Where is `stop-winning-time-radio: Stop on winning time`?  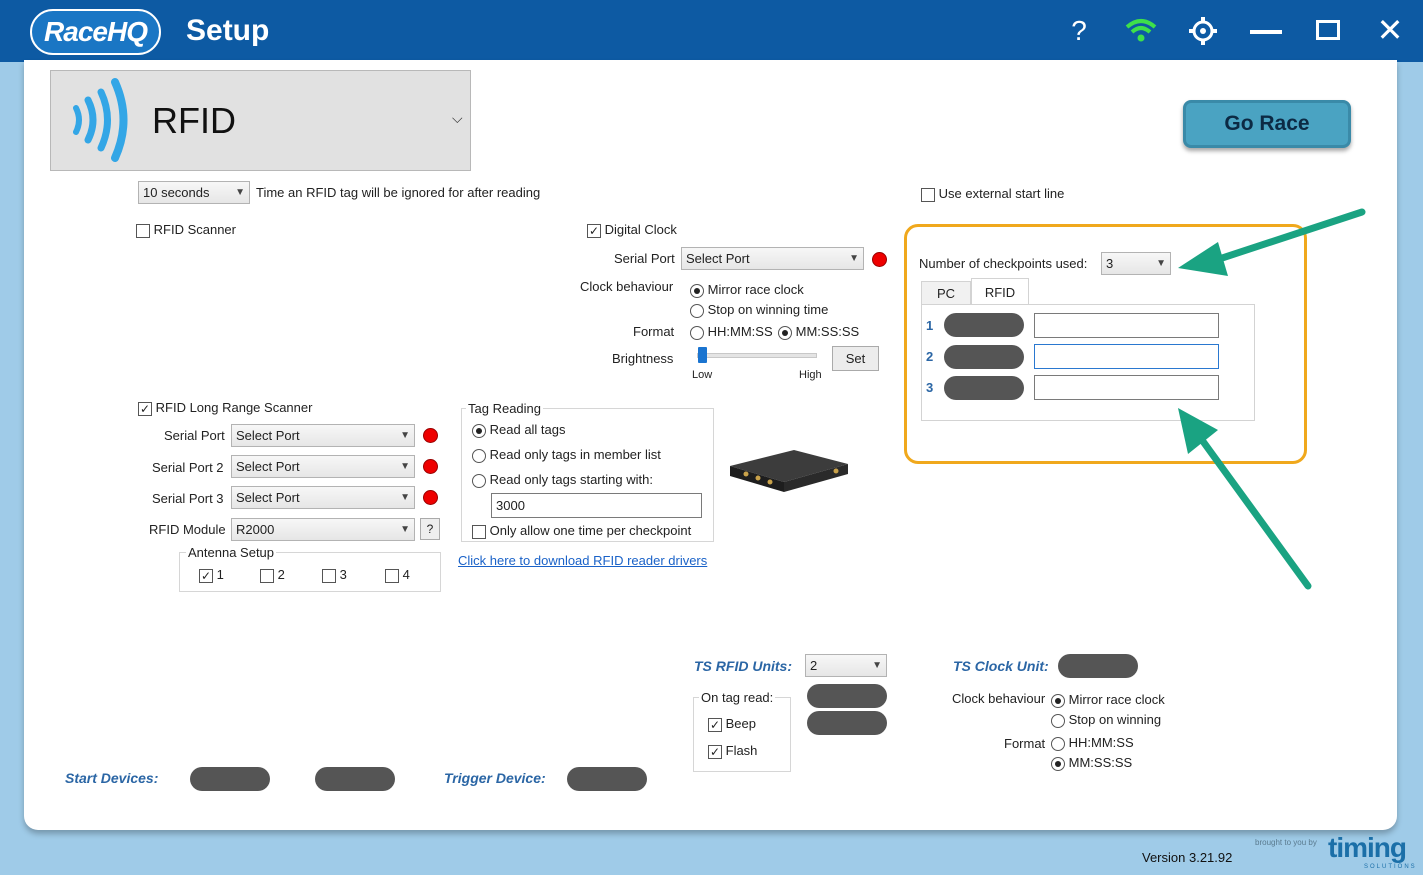
stop-winning-time-radio: Stop on winning time is located at coordinates (759, 310).